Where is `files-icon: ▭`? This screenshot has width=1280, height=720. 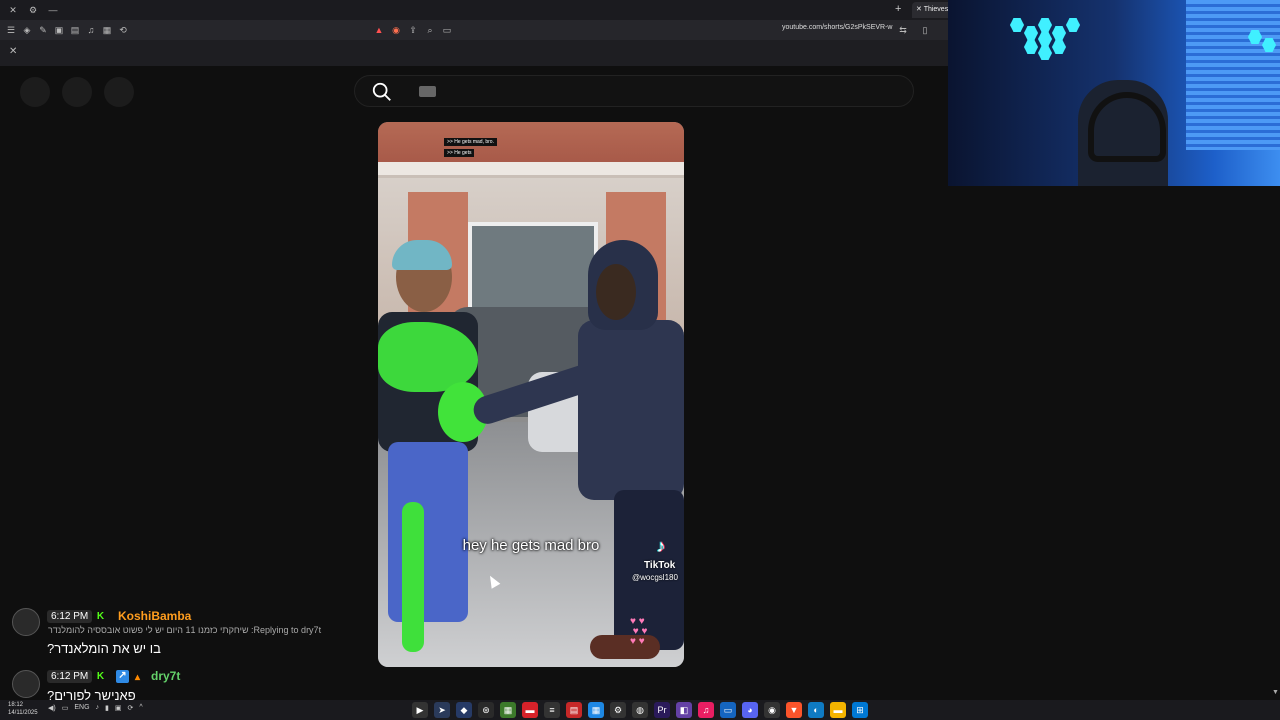 files-icon: ▭ is located at coordinates (728, 710).